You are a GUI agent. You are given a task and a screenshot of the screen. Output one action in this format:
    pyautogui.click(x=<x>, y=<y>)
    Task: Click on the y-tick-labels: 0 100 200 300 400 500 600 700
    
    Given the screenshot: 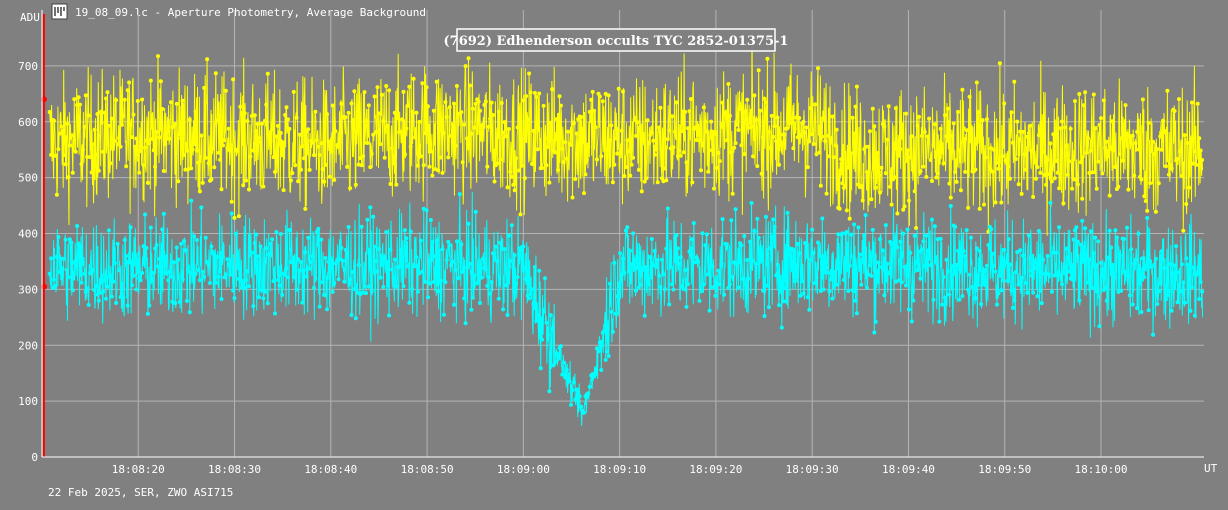 What is the action you would take?
    pyautogui.click(x=28, y=262)
    